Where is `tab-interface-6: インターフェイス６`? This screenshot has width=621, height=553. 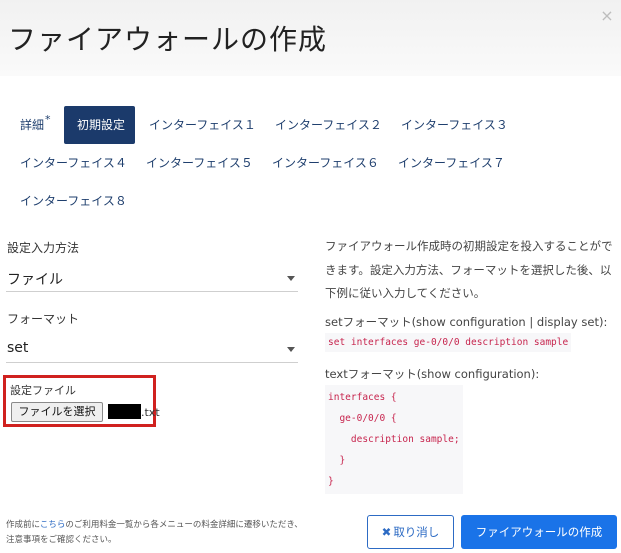 tab-interface-6: インターフェイス６ is located at coordinates (325, 163).